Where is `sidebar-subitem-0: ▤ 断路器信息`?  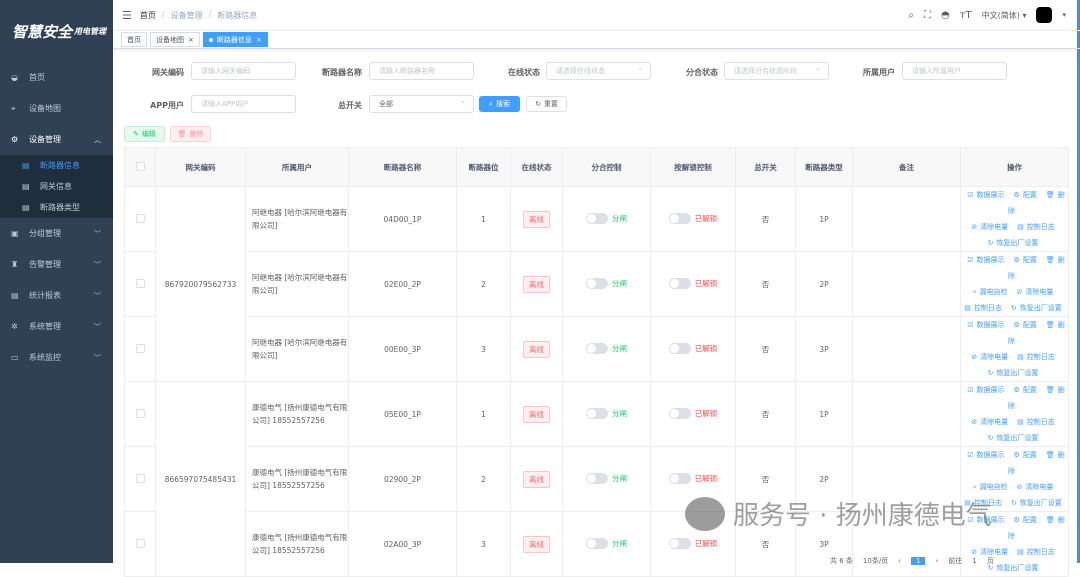
sidebar-subitem-0: ▤ 断路器信息 is located at coordinates (56, 165).